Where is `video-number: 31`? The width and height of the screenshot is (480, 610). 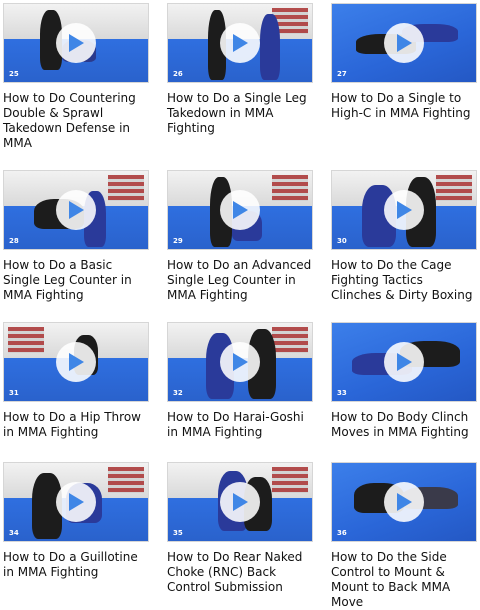 video-number: 31 is located at coordinates (14, 393).